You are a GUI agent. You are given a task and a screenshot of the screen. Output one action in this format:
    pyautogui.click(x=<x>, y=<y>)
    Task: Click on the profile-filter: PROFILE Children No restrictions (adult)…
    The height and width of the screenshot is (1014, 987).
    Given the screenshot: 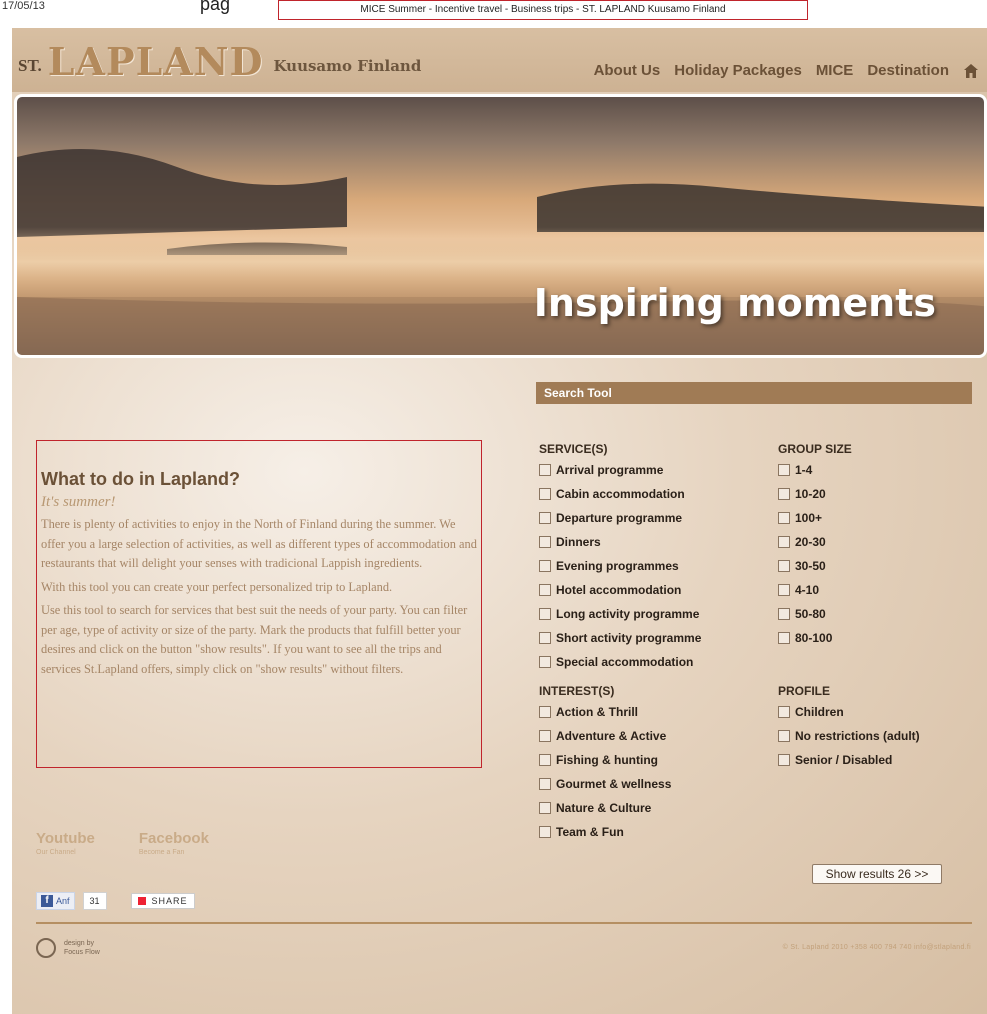 What is the action you would take?
    pyautogui.click(x=849, y=728)
    